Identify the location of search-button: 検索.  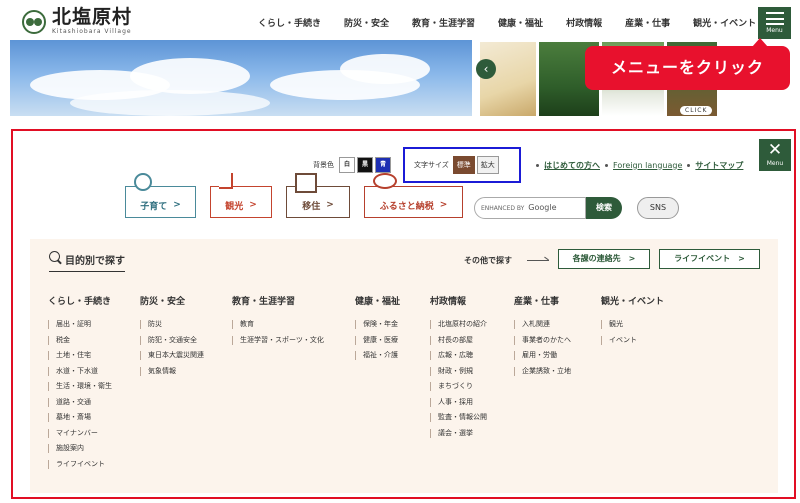
(604, 208).